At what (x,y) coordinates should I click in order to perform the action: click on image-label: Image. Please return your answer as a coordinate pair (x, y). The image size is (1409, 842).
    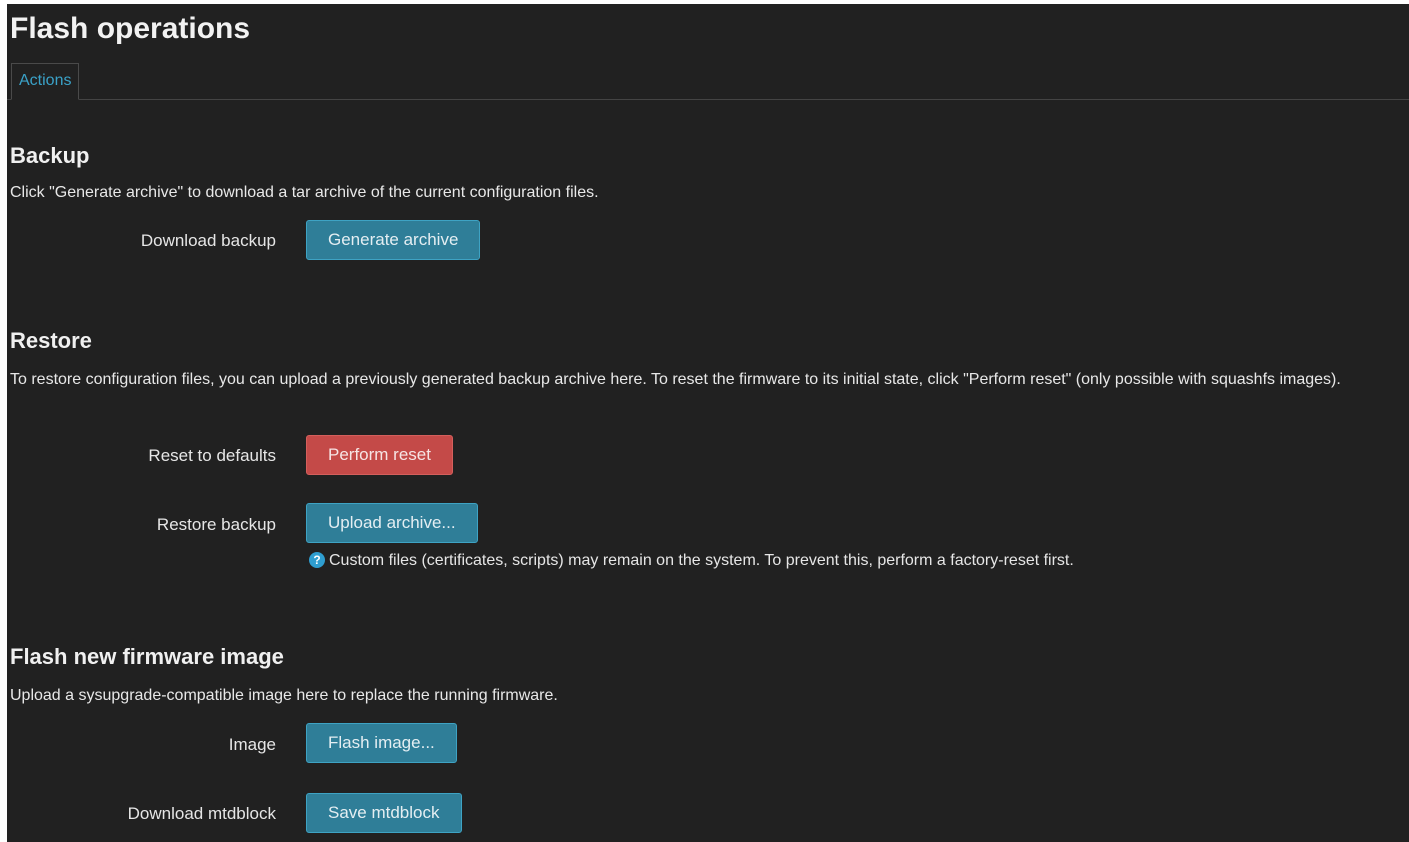
    Looking at the image, I should click on (252, 744).